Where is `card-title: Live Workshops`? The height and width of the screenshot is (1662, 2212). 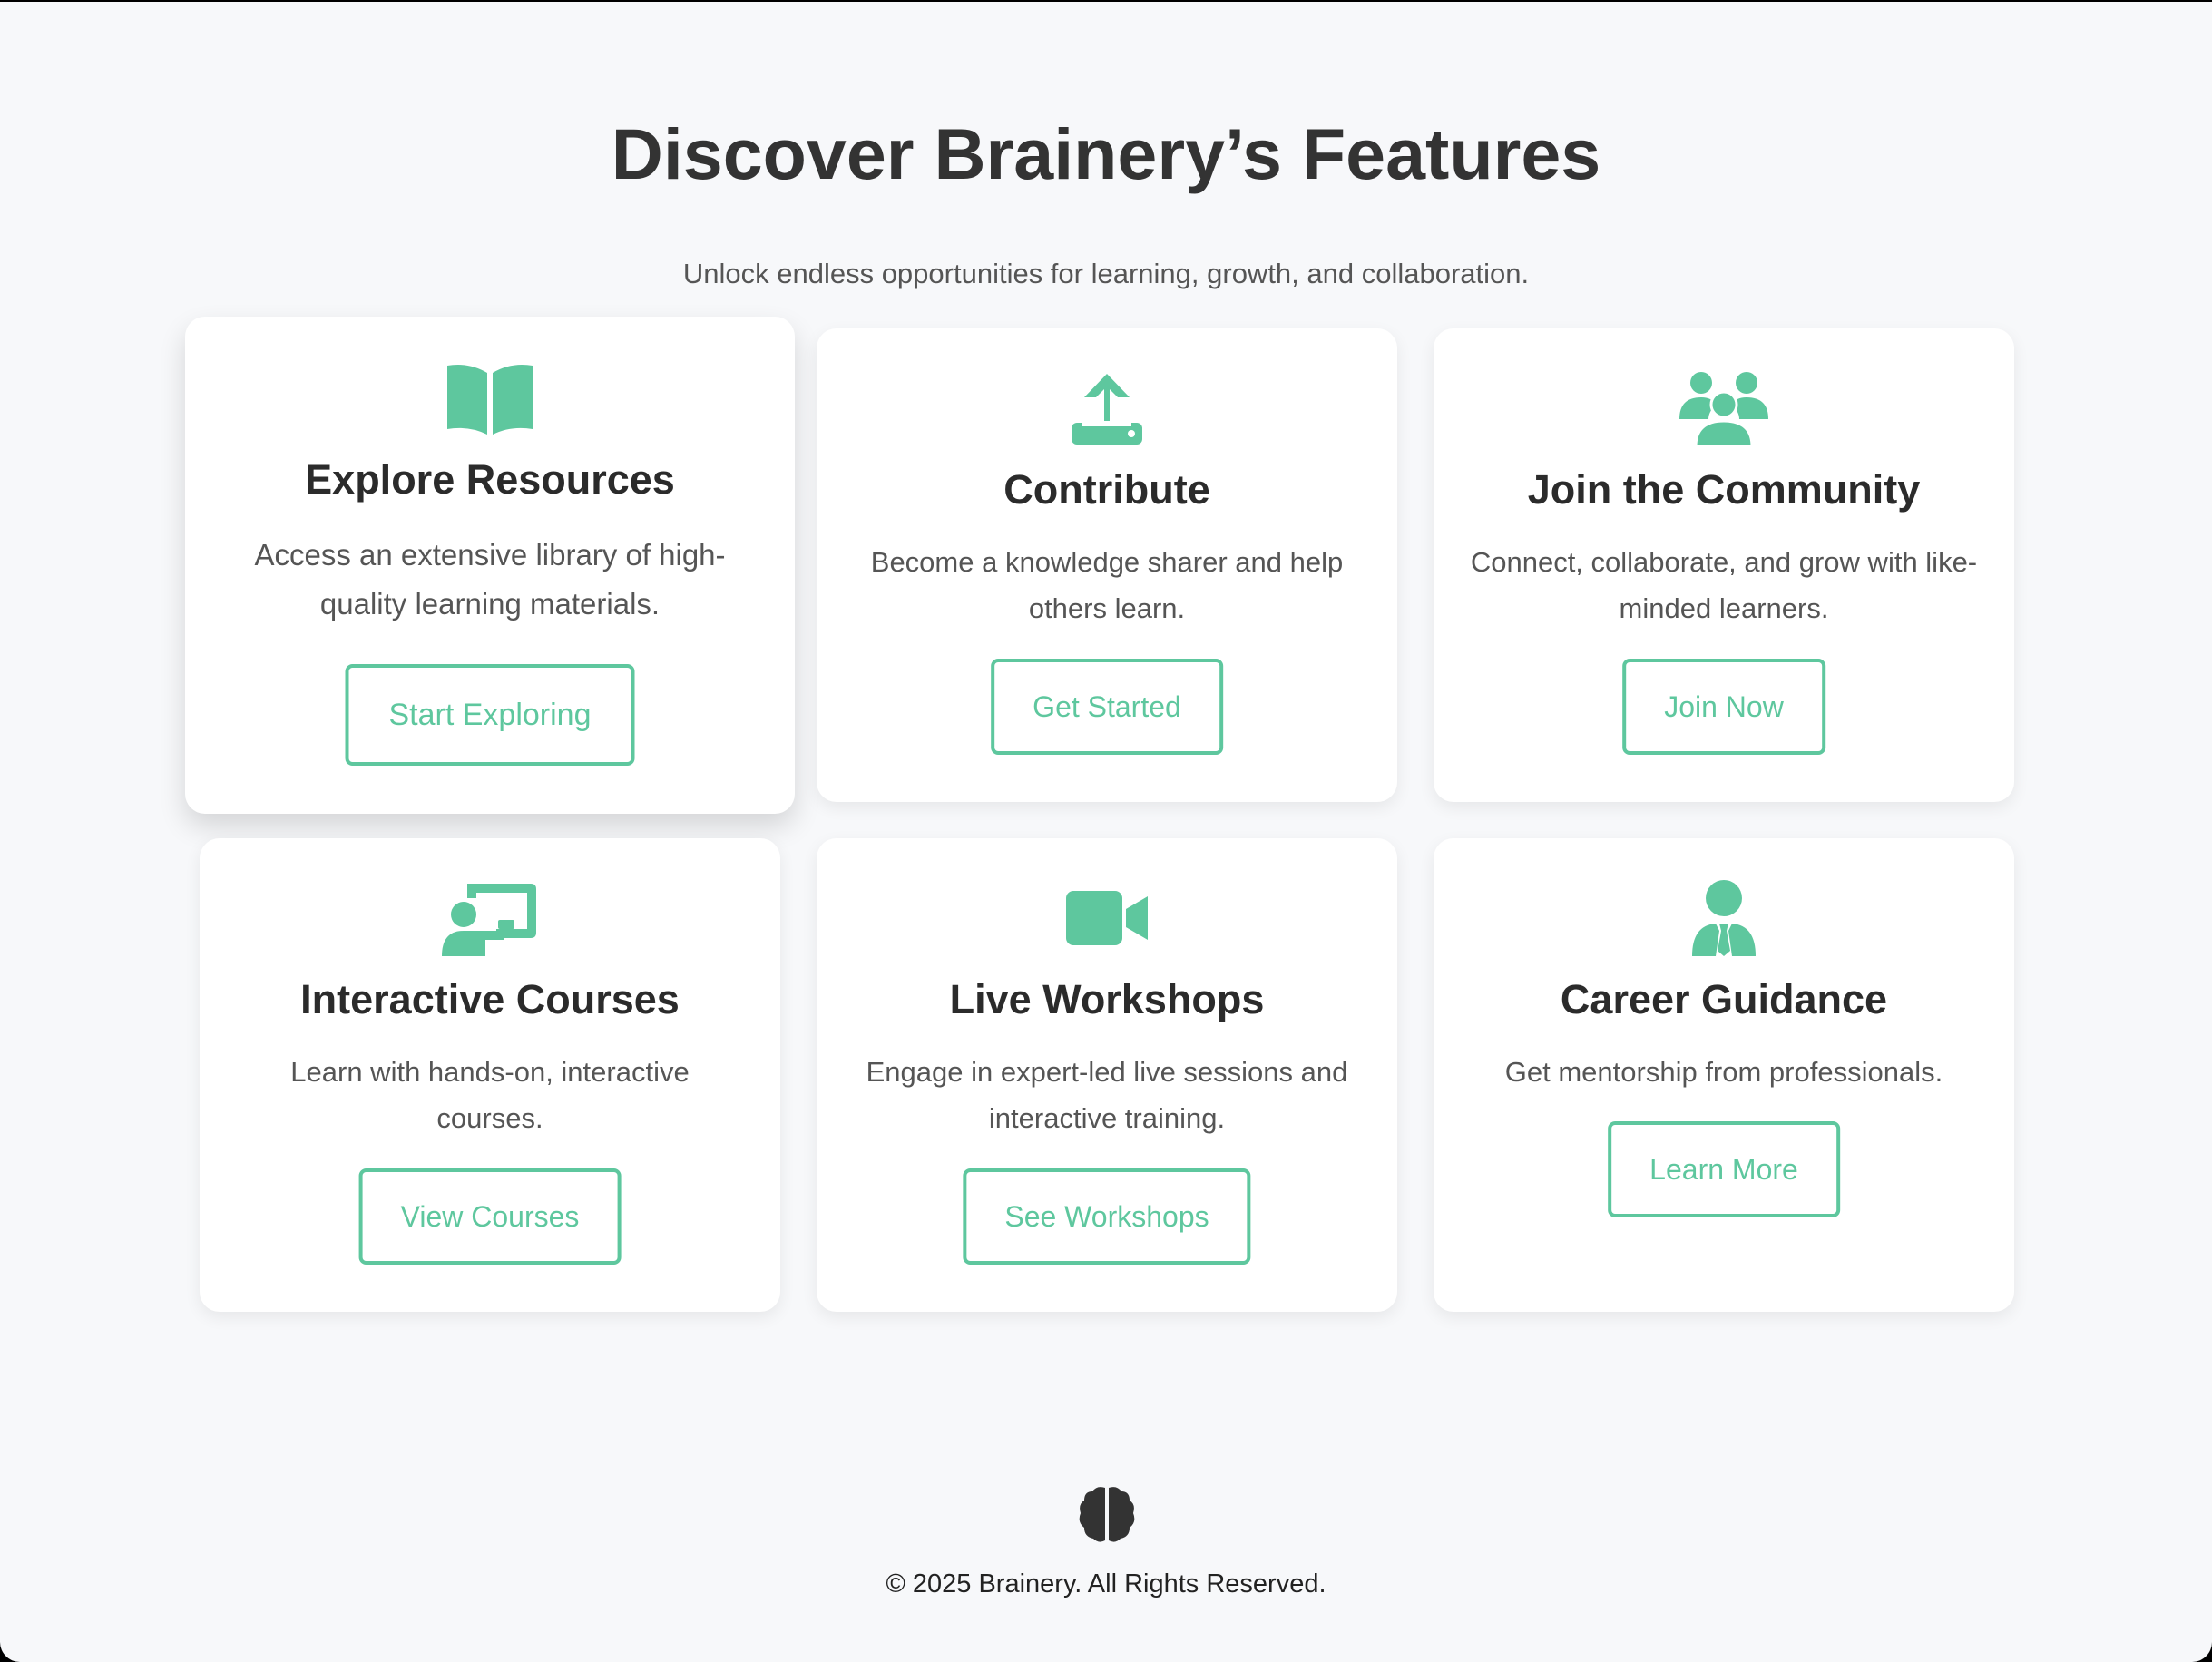
card-title: Live Workshops is located at coordinates (1107, 999).